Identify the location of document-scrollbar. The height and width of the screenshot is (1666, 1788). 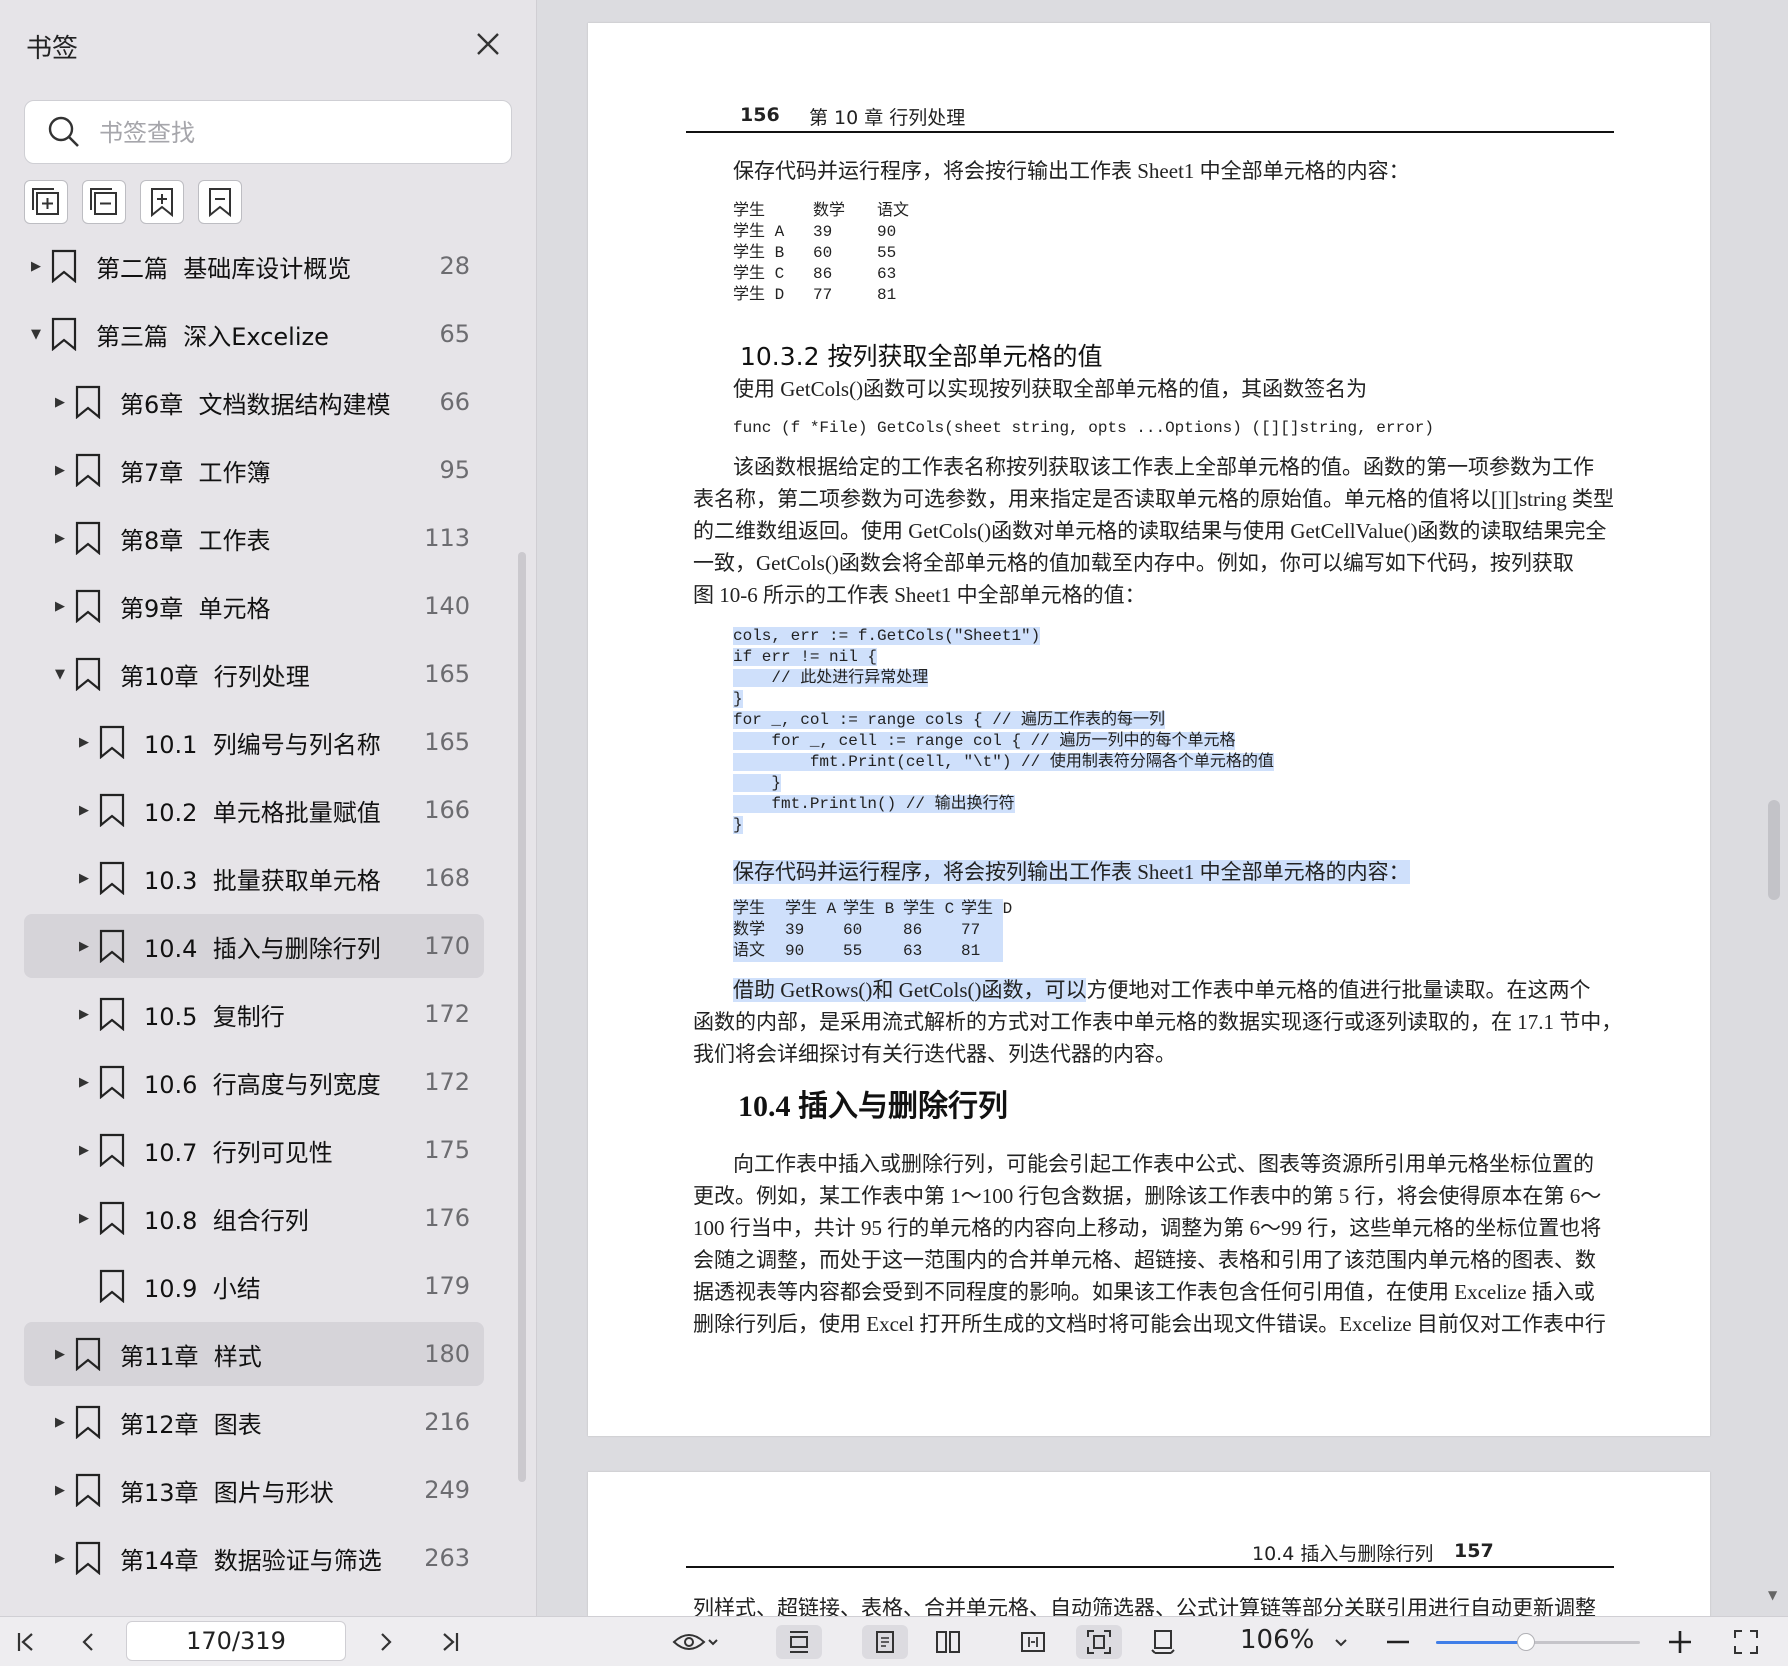
(1774, 850).